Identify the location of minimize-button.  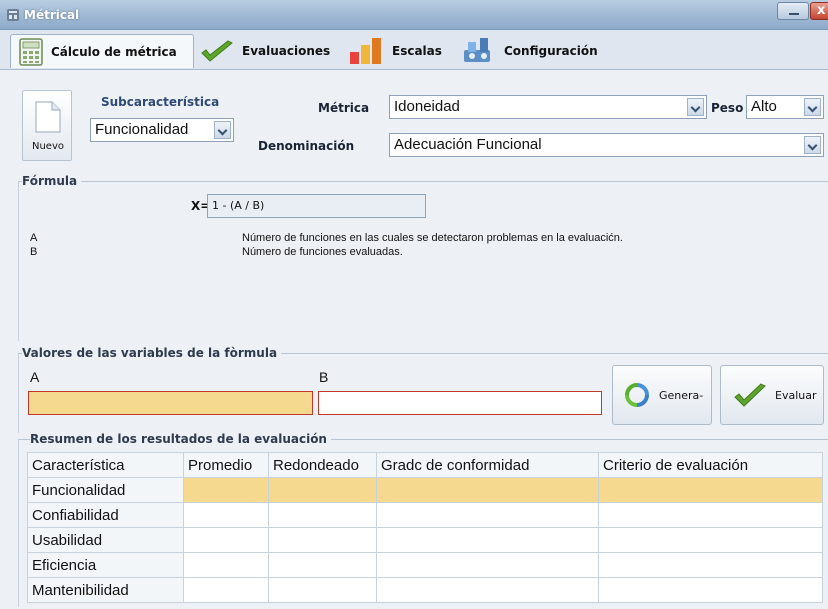
(793, 11).